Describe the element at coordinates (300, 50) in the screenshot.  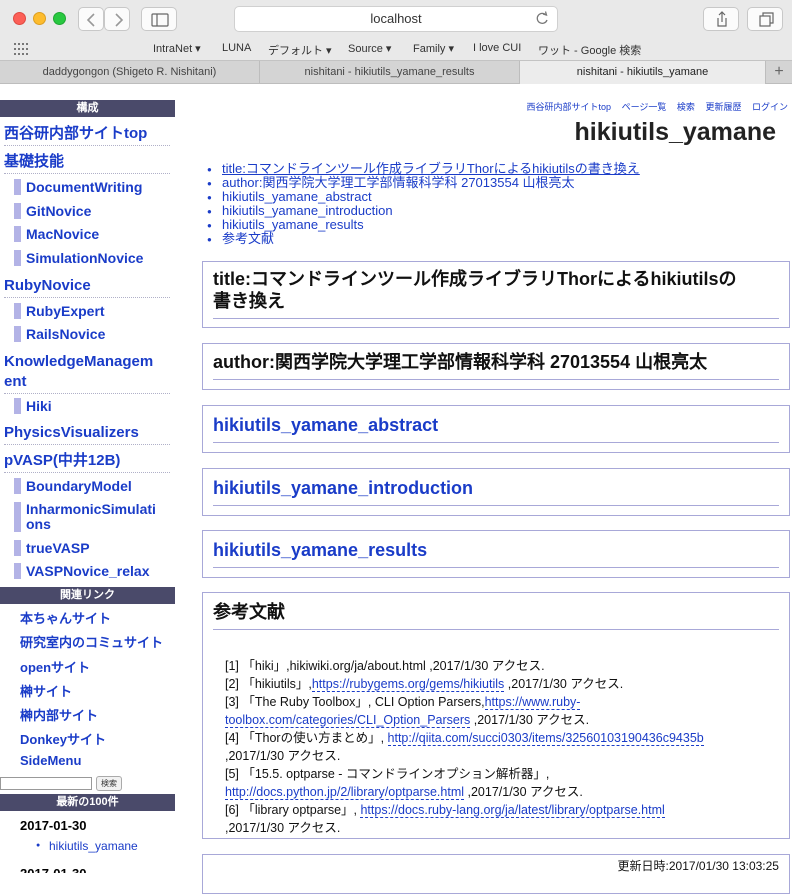
I see `bookmark-default: デフォルト ▾` at that location.